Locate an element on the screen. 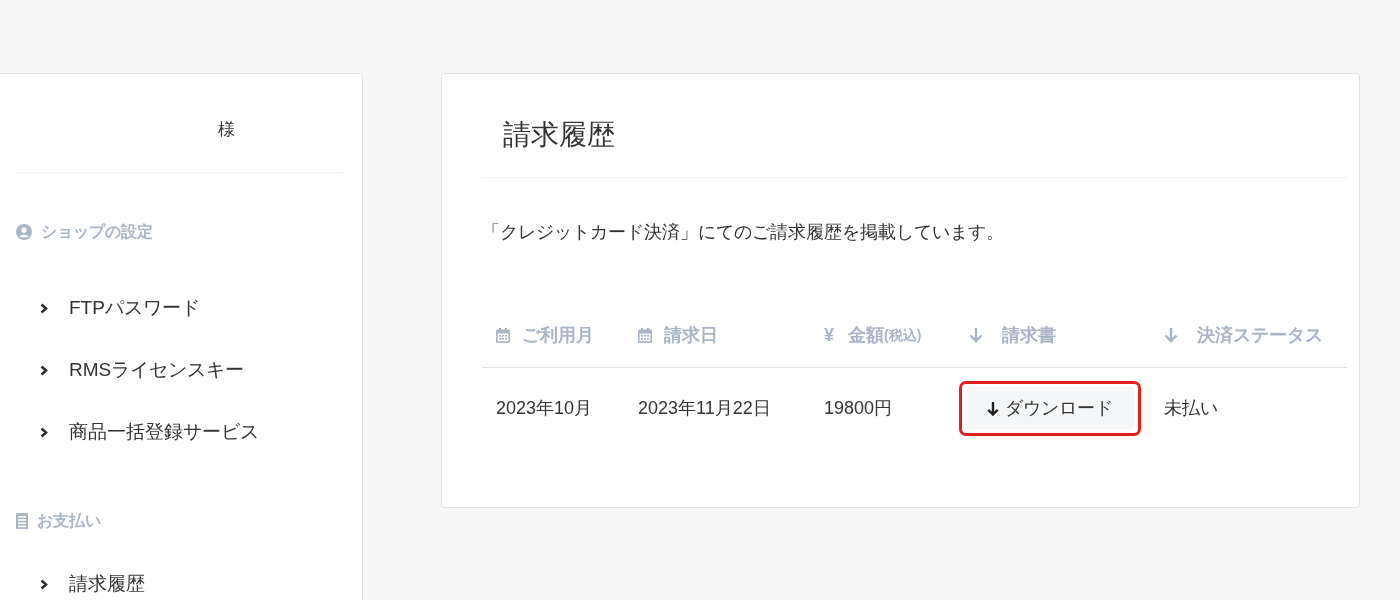 The width and height of the screenshot is (1400, 600). column-header: 請求日 is located at coordinates (691, 335).